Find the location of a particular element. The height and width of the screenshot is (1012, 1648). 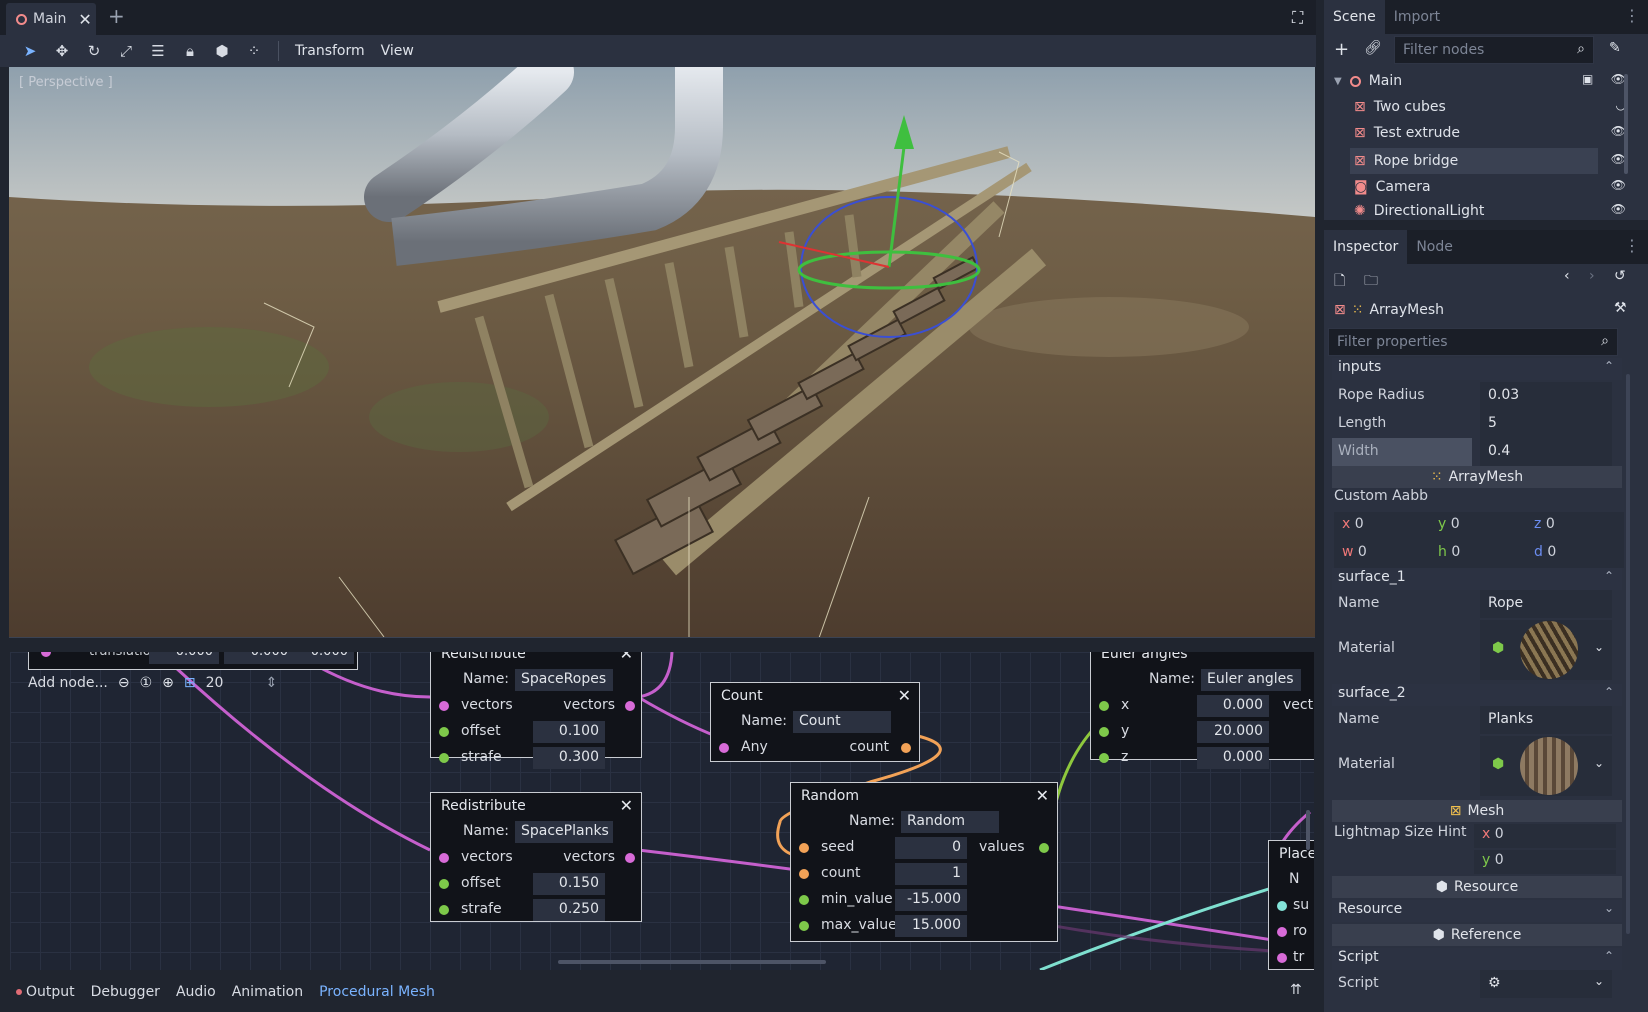

tab-output: Output is located at coordinates (53, 992).